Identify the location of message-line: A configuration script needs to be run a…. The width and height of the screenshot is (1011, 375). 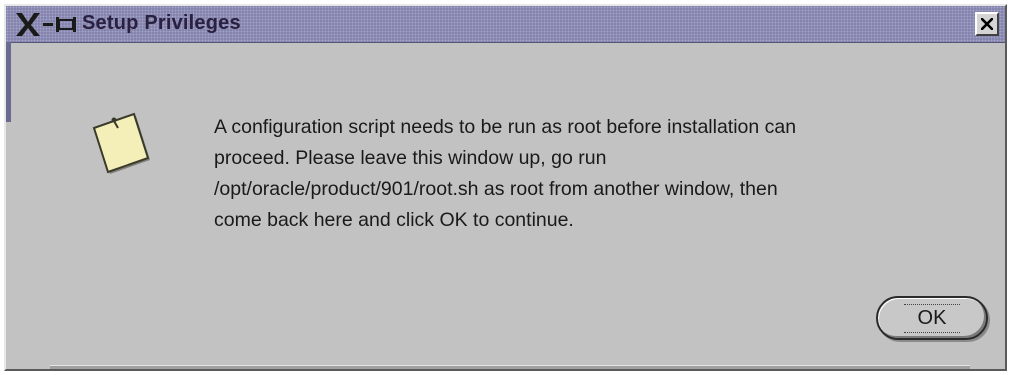
(505, 127).